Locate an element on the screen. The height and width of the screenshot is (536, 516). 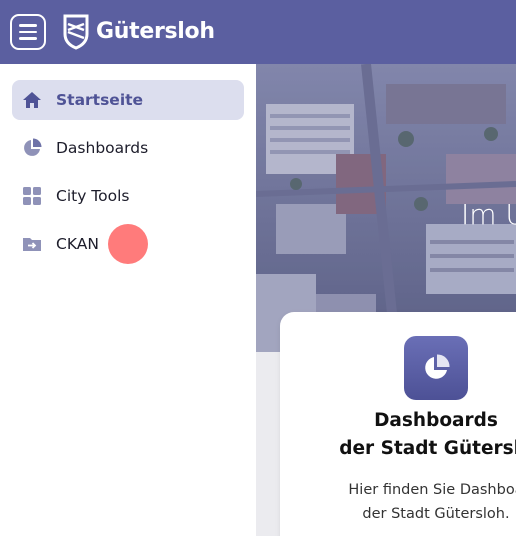
menu-icon is located at coordinates (28, 32).